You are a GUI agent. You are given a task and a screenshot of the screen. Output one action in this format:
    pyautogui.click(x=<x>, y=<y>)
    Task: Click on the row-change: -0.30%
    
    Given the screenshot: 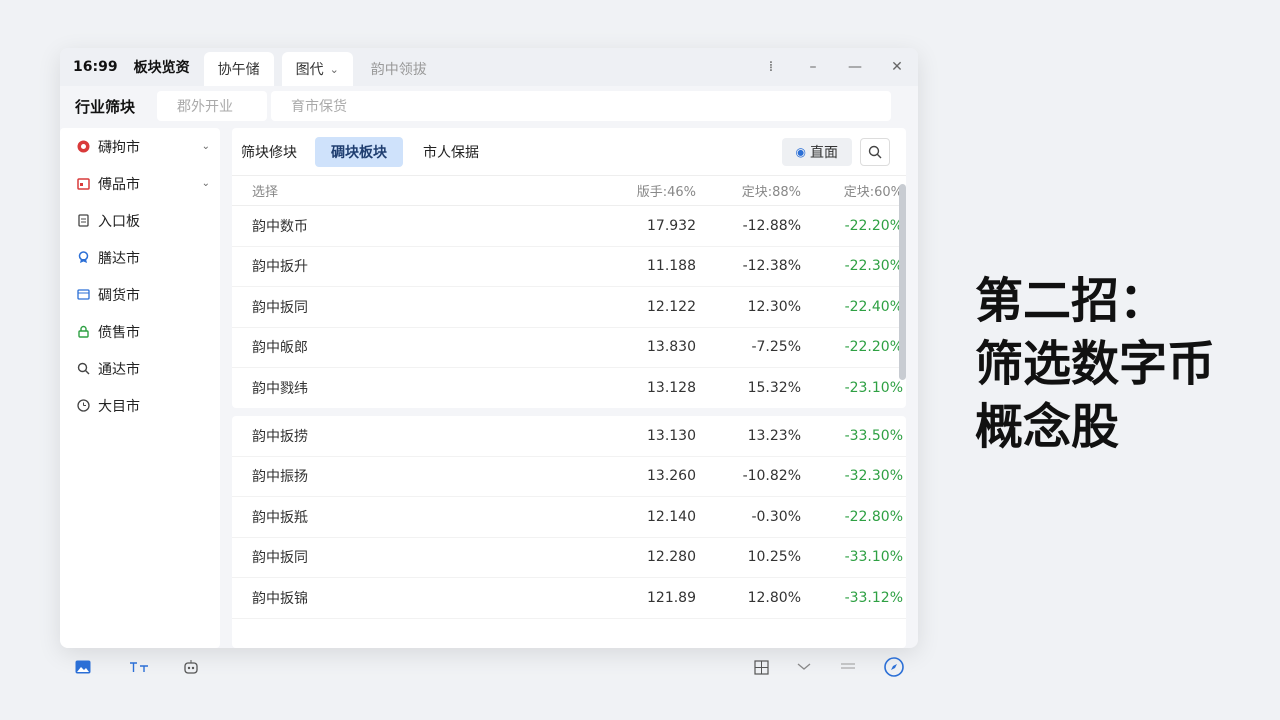 What is the action you would take?
    pyautogui.click(x=776, y=516)
    